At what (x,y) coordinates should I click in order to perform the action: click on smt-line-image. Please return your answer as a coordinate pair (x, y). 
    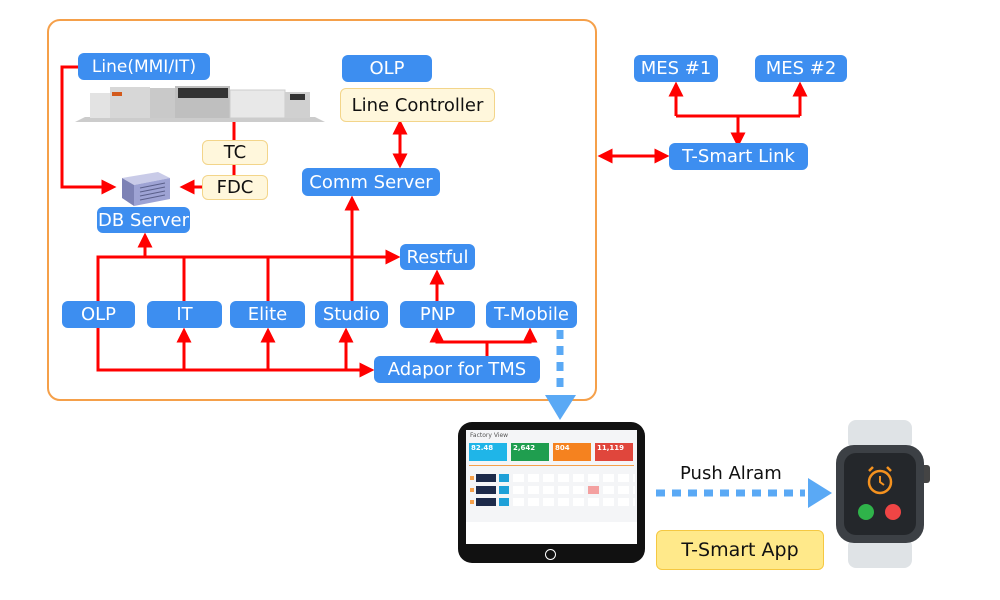
    Looking at the image, I should click on (200, 104).